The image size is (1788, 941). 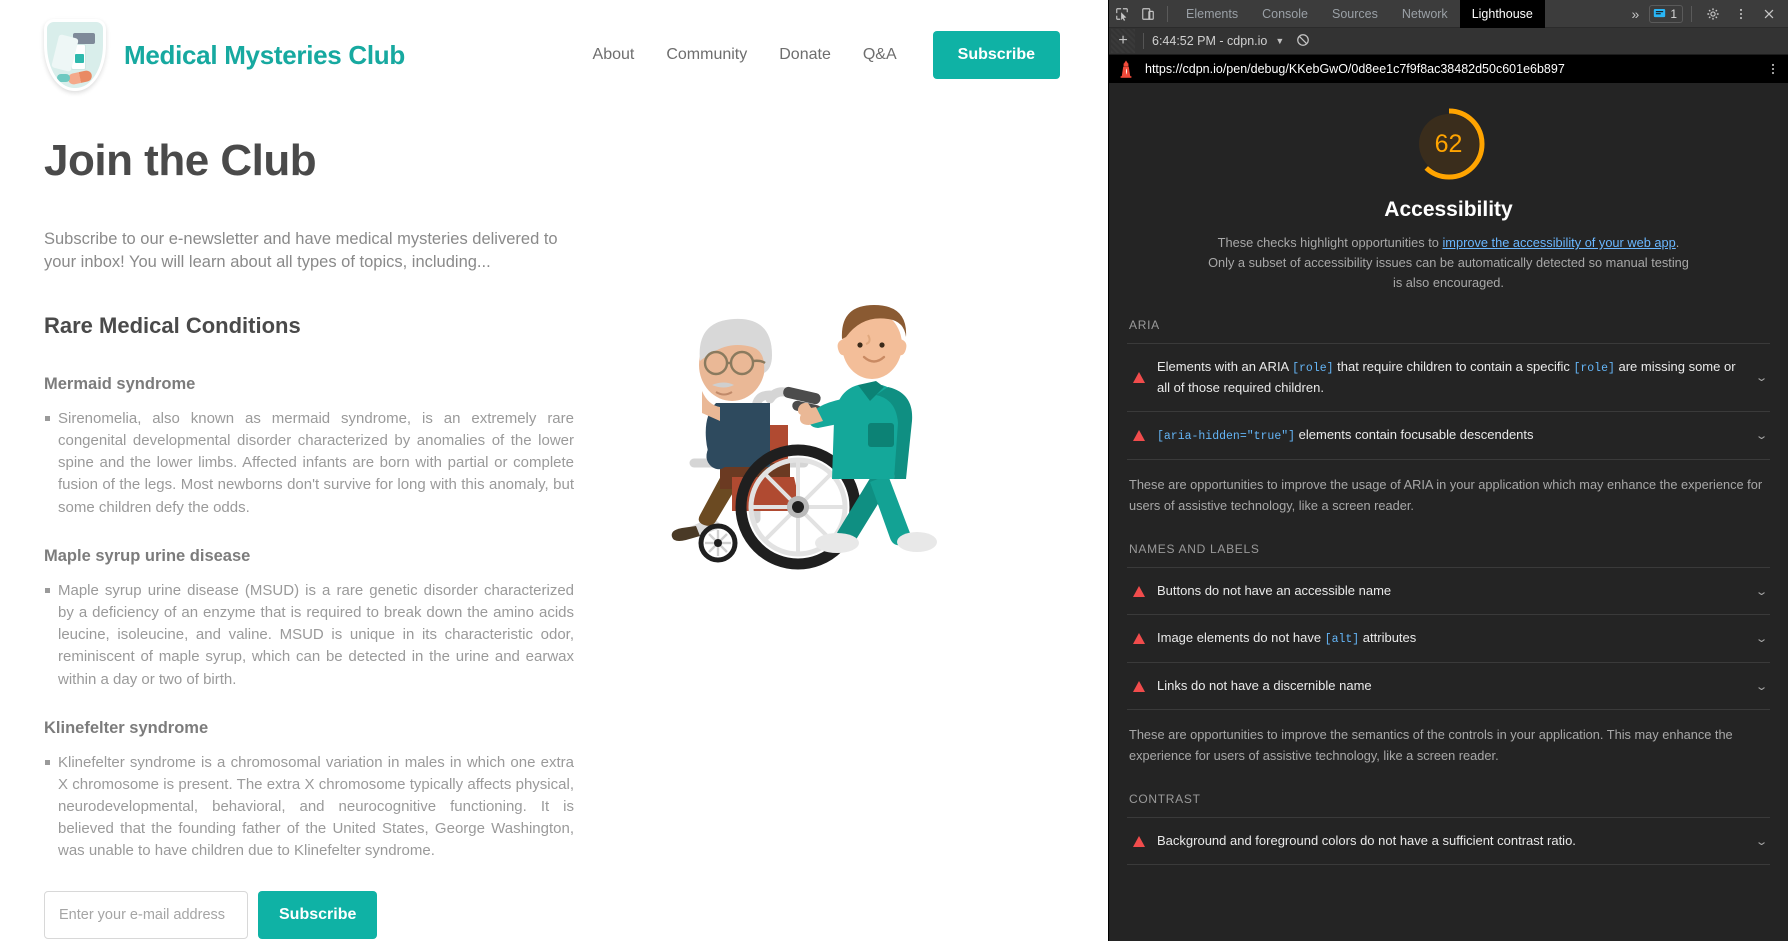 What do you see at coordinates (75, 55) in the screenshot?
I see `medical-shield-badge-icon` at bounding box center [75, 55].